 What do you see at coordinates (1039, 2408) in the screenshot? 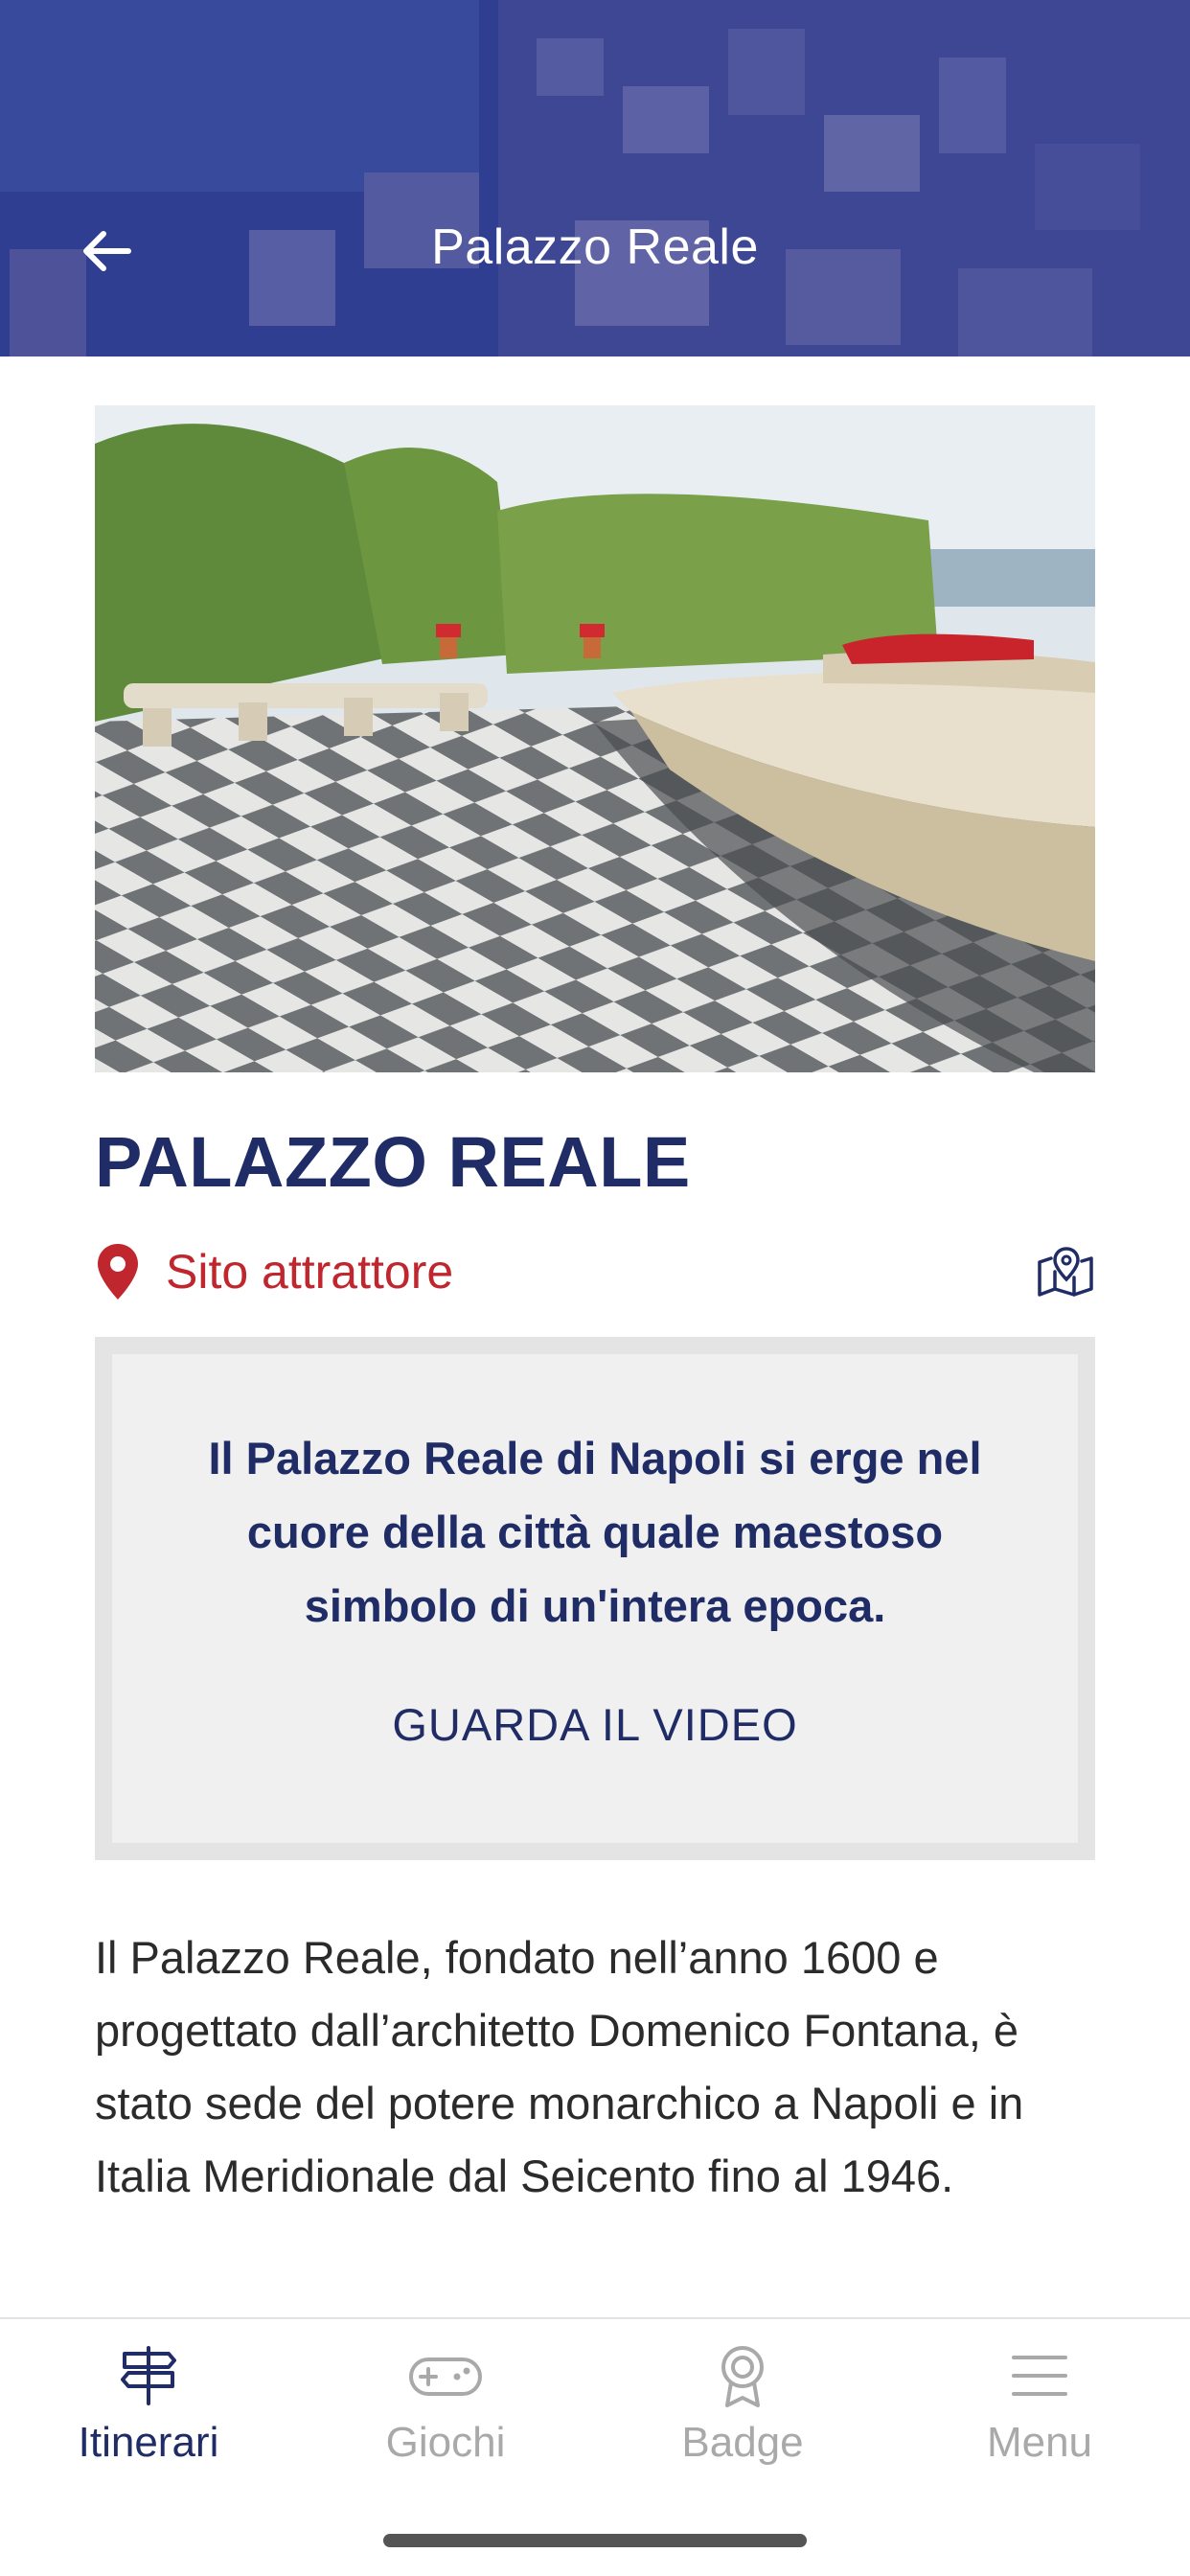
I see `tab-menu: Menu` at bounding box center [1039, 2408].